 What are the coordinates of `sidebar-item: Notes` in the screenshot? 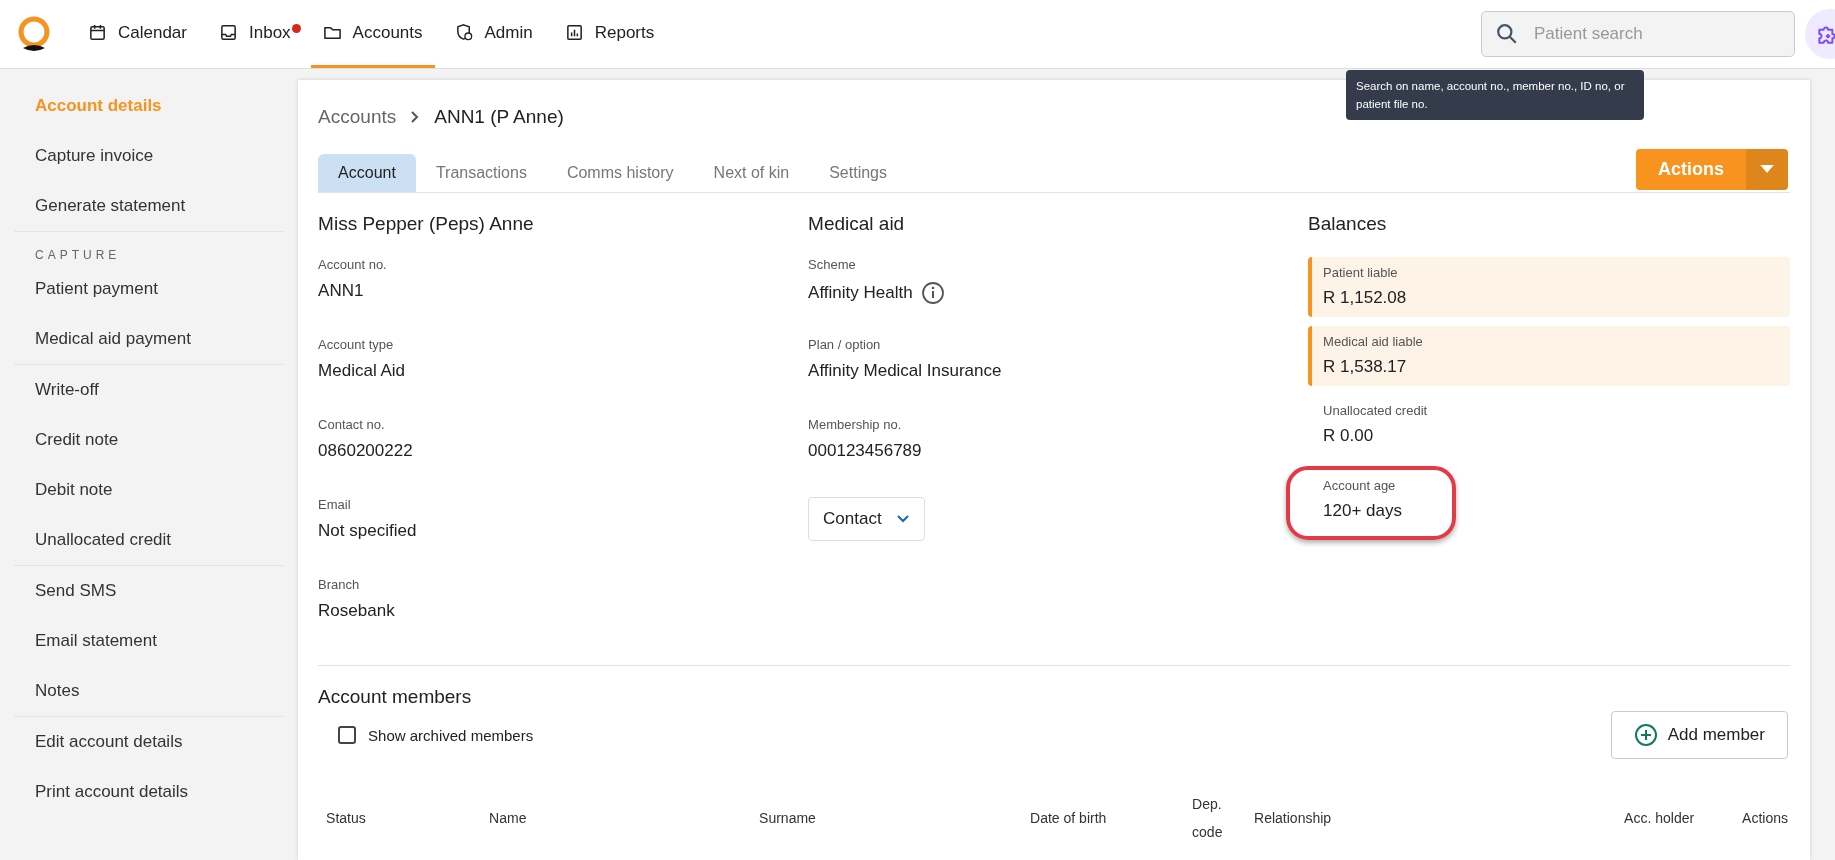 It's located at (149, 691).